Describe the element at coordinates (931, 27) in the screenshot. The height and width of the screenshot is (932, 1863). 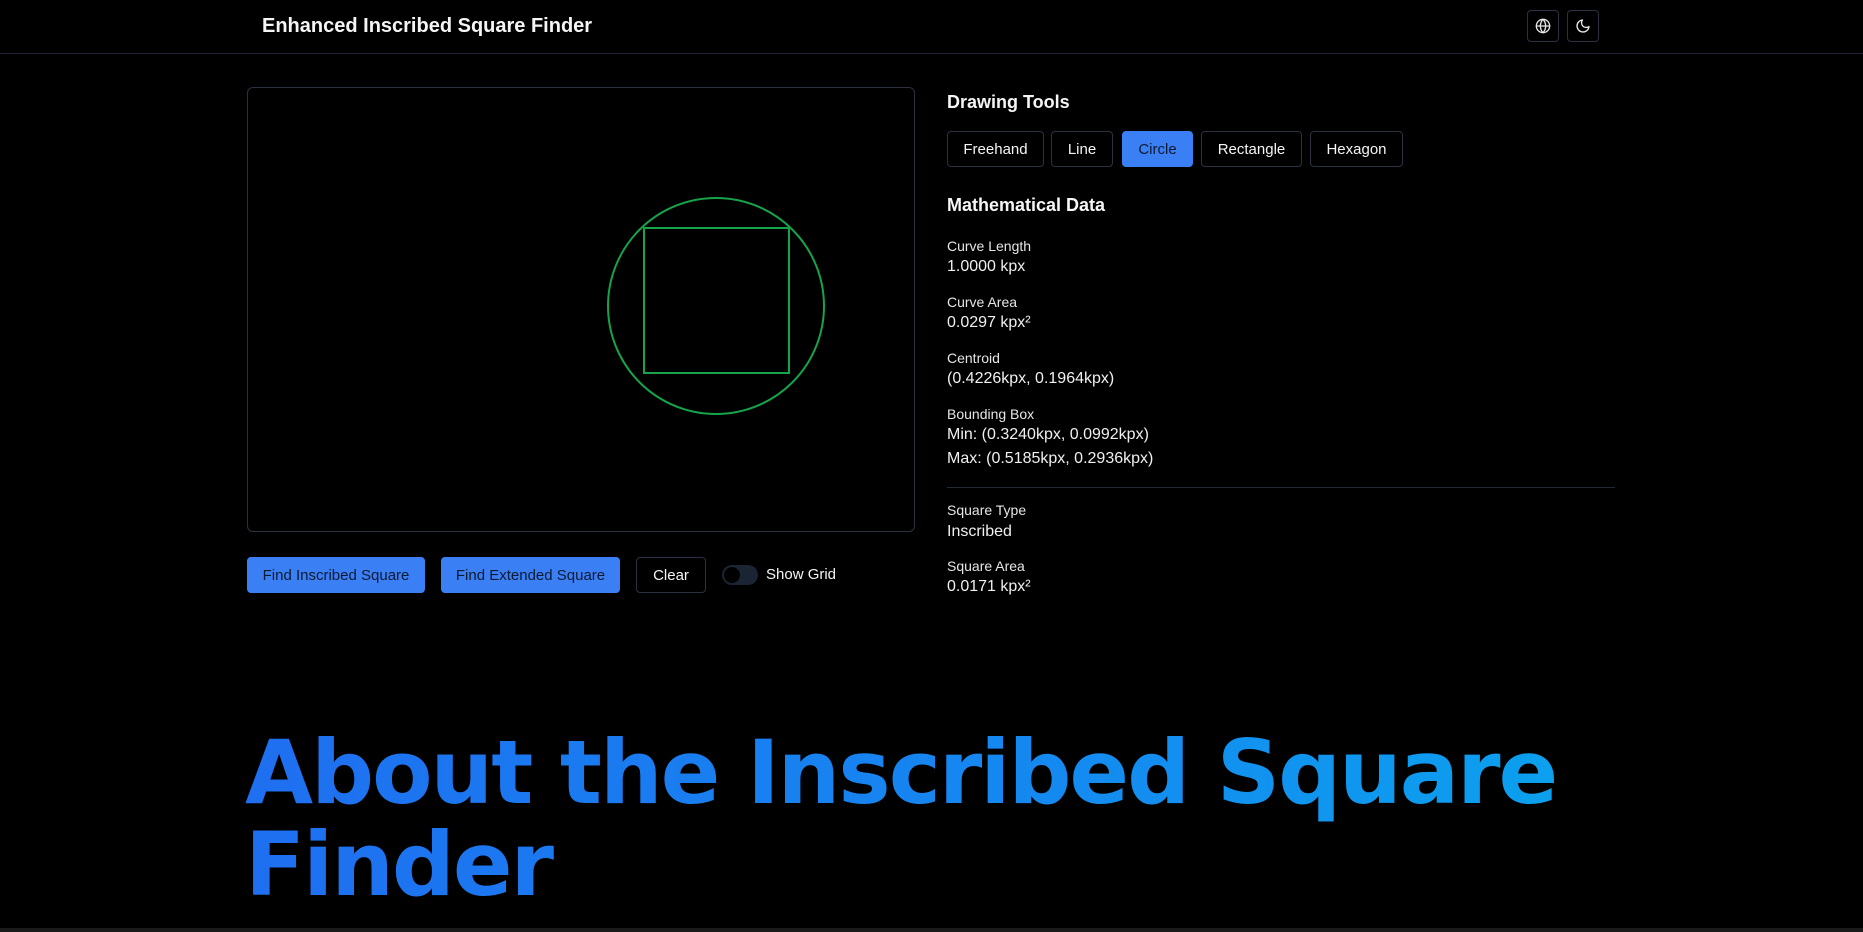
I see `top-bar: Enhanced Inscribed Square Finder` at that location.